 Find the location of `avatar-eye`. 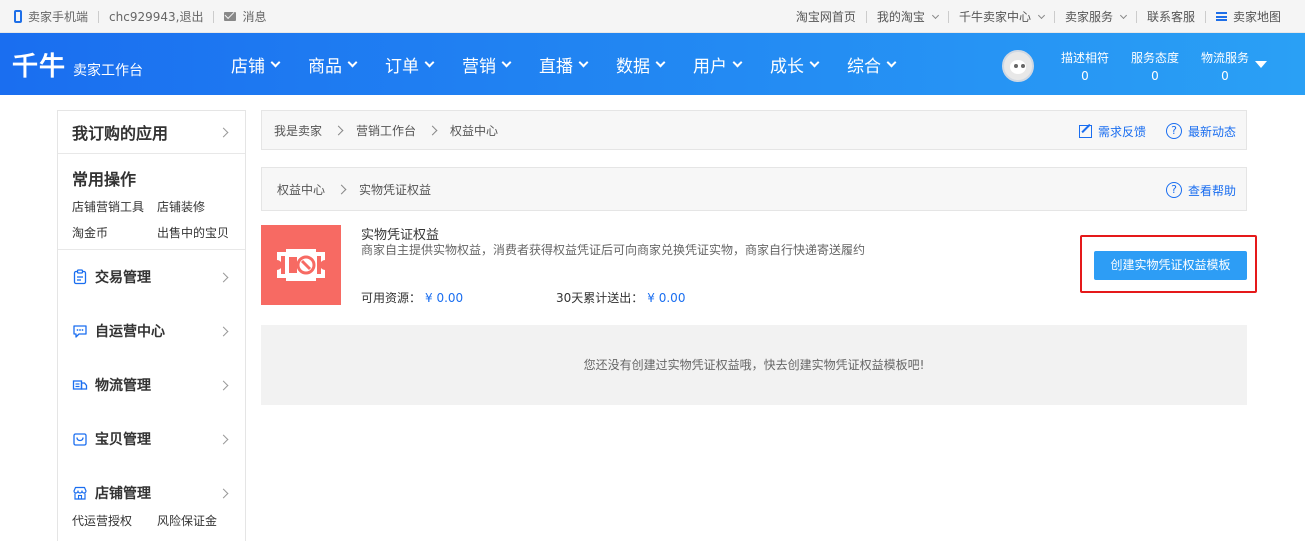

avatar-eye is located at coordinates (1016, 66).